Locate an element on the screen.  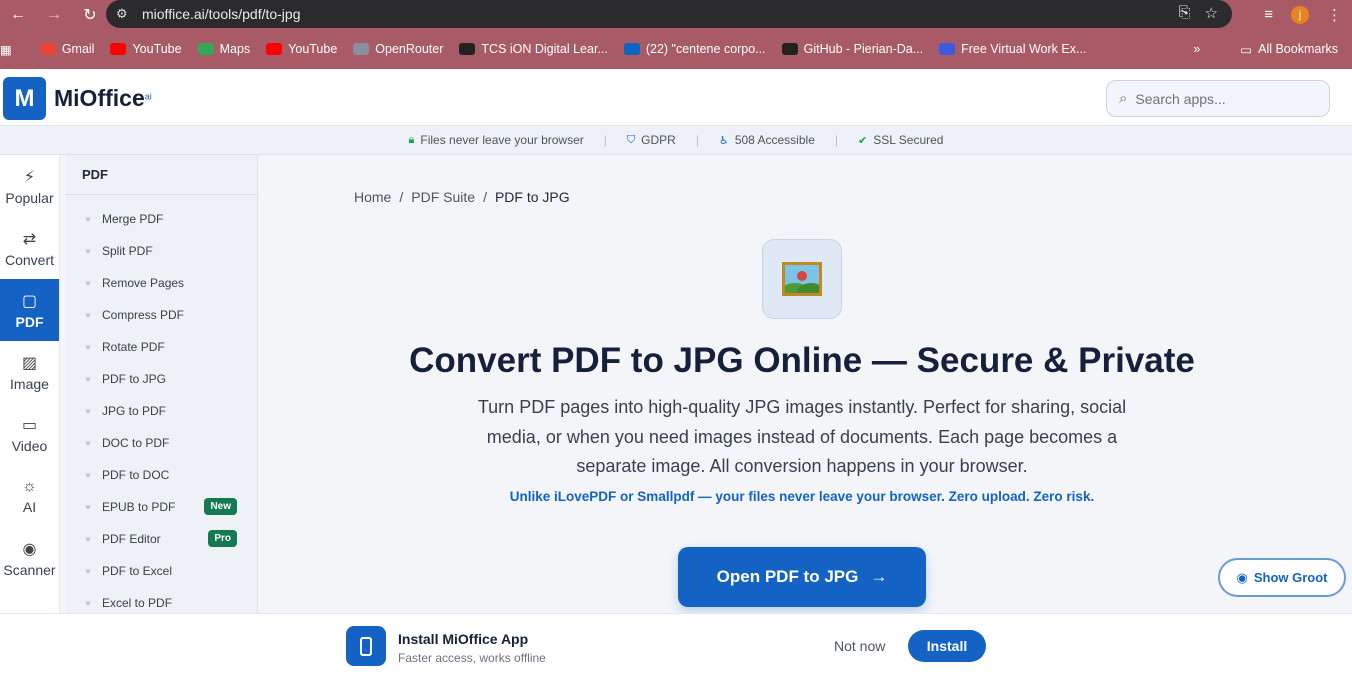
sidebar-item-pdf-to-doc: PDF to DOC is located at coordinates (161, 475).